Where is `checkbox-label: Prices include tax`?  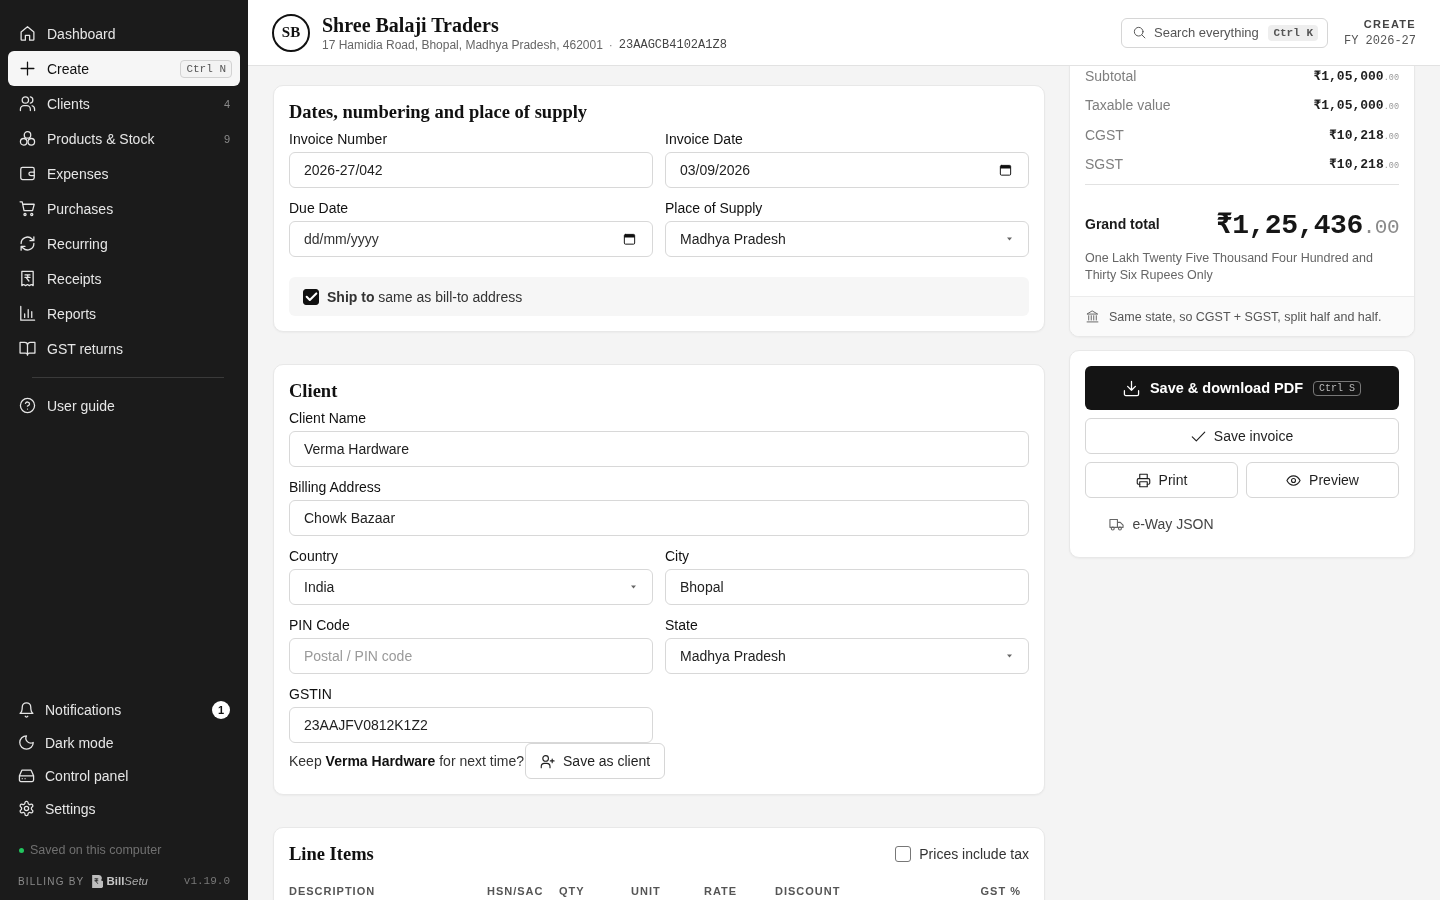
checkbox-label: Prices include tax is located at coordinates (974, 854).